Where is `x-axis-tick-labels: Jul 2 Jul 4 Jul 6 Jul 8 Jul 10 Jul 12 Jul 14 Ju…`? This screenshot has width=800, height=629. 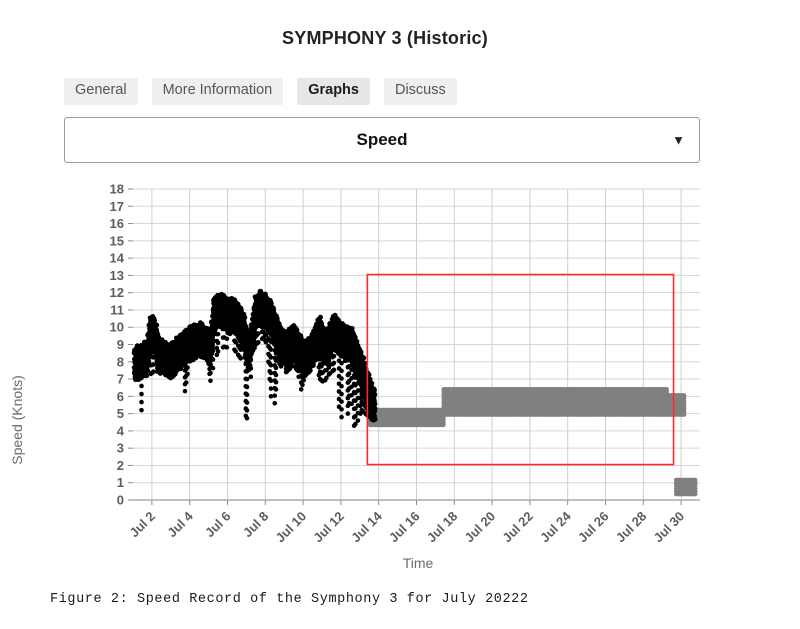 x-axis-tick-labels: Jul 2 Jul 4 Jul 6 Jul 8 Jul 10 Jul 12 Jul 14 Ju… is located at coordinates (406, 526).